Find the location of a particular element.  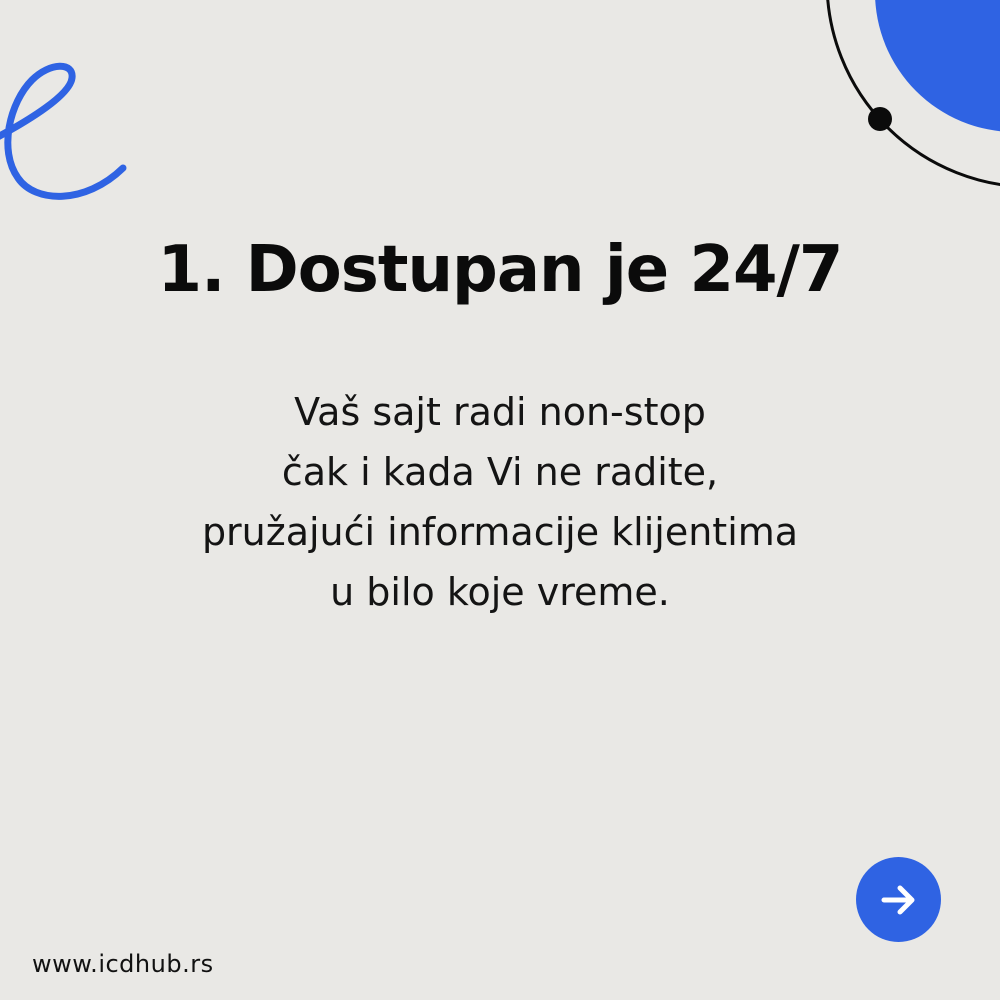

body-line: Vaš sajt radi non-stop is located at coordinates (500, 412).